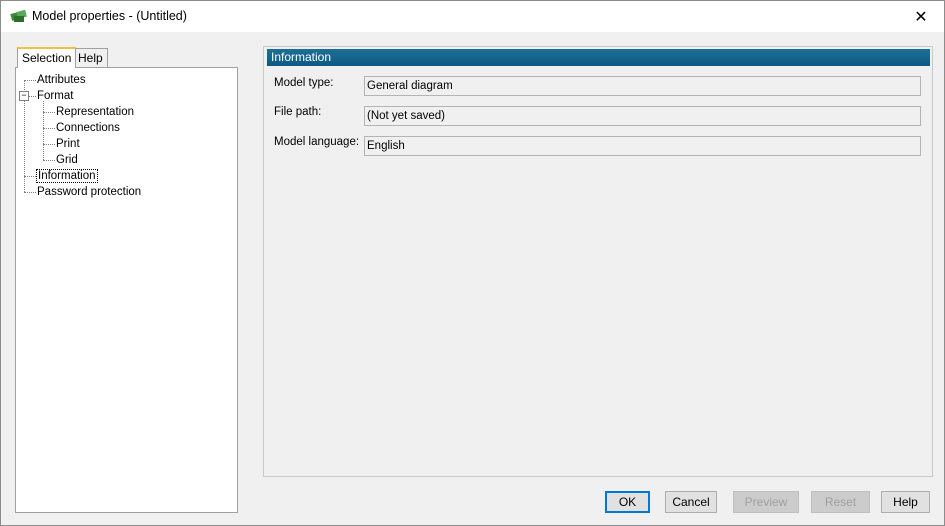  Describe the element at coordinates (109, 16) in the screenshot. I see `window-title: Model properties - (Untitled)` at that location.